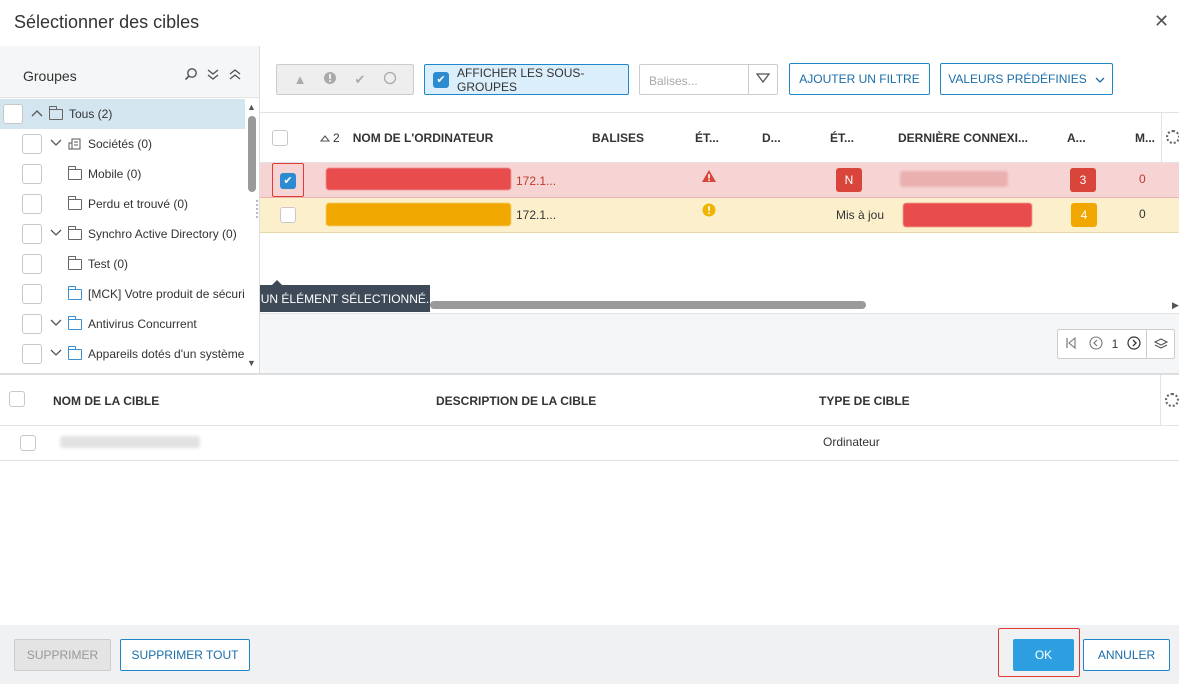 The width and height of the screenshot is (1179, 684). I want to click on tree-item-test: Test (0), so click(75, 264).